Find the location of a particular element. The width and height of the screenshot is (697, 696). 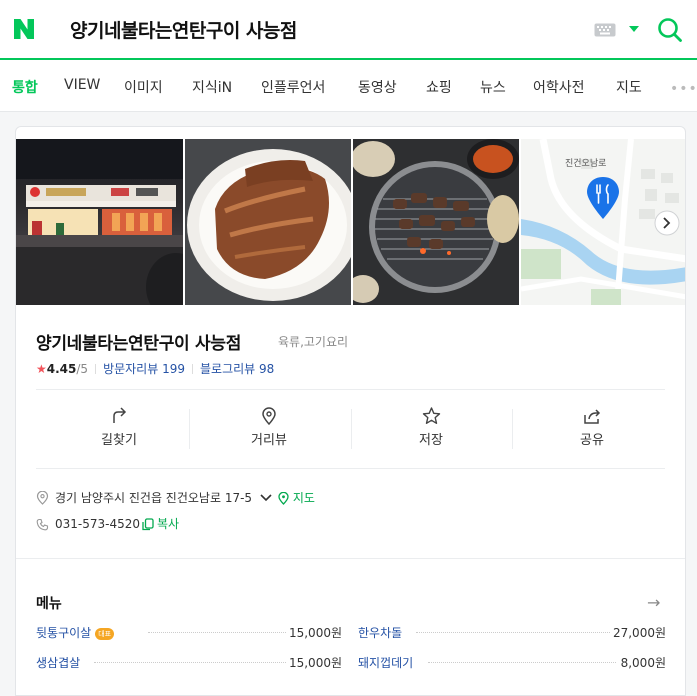

share-icon is located at coordinates (592, 416).